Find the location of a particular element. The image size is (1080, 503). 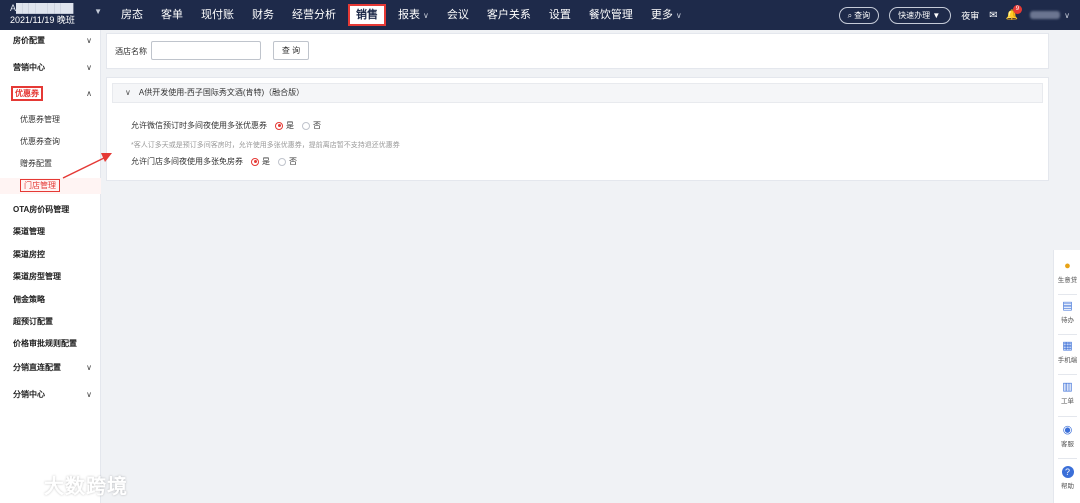

nav-label: 餐饮管理 is located at coordinates (610, 15).